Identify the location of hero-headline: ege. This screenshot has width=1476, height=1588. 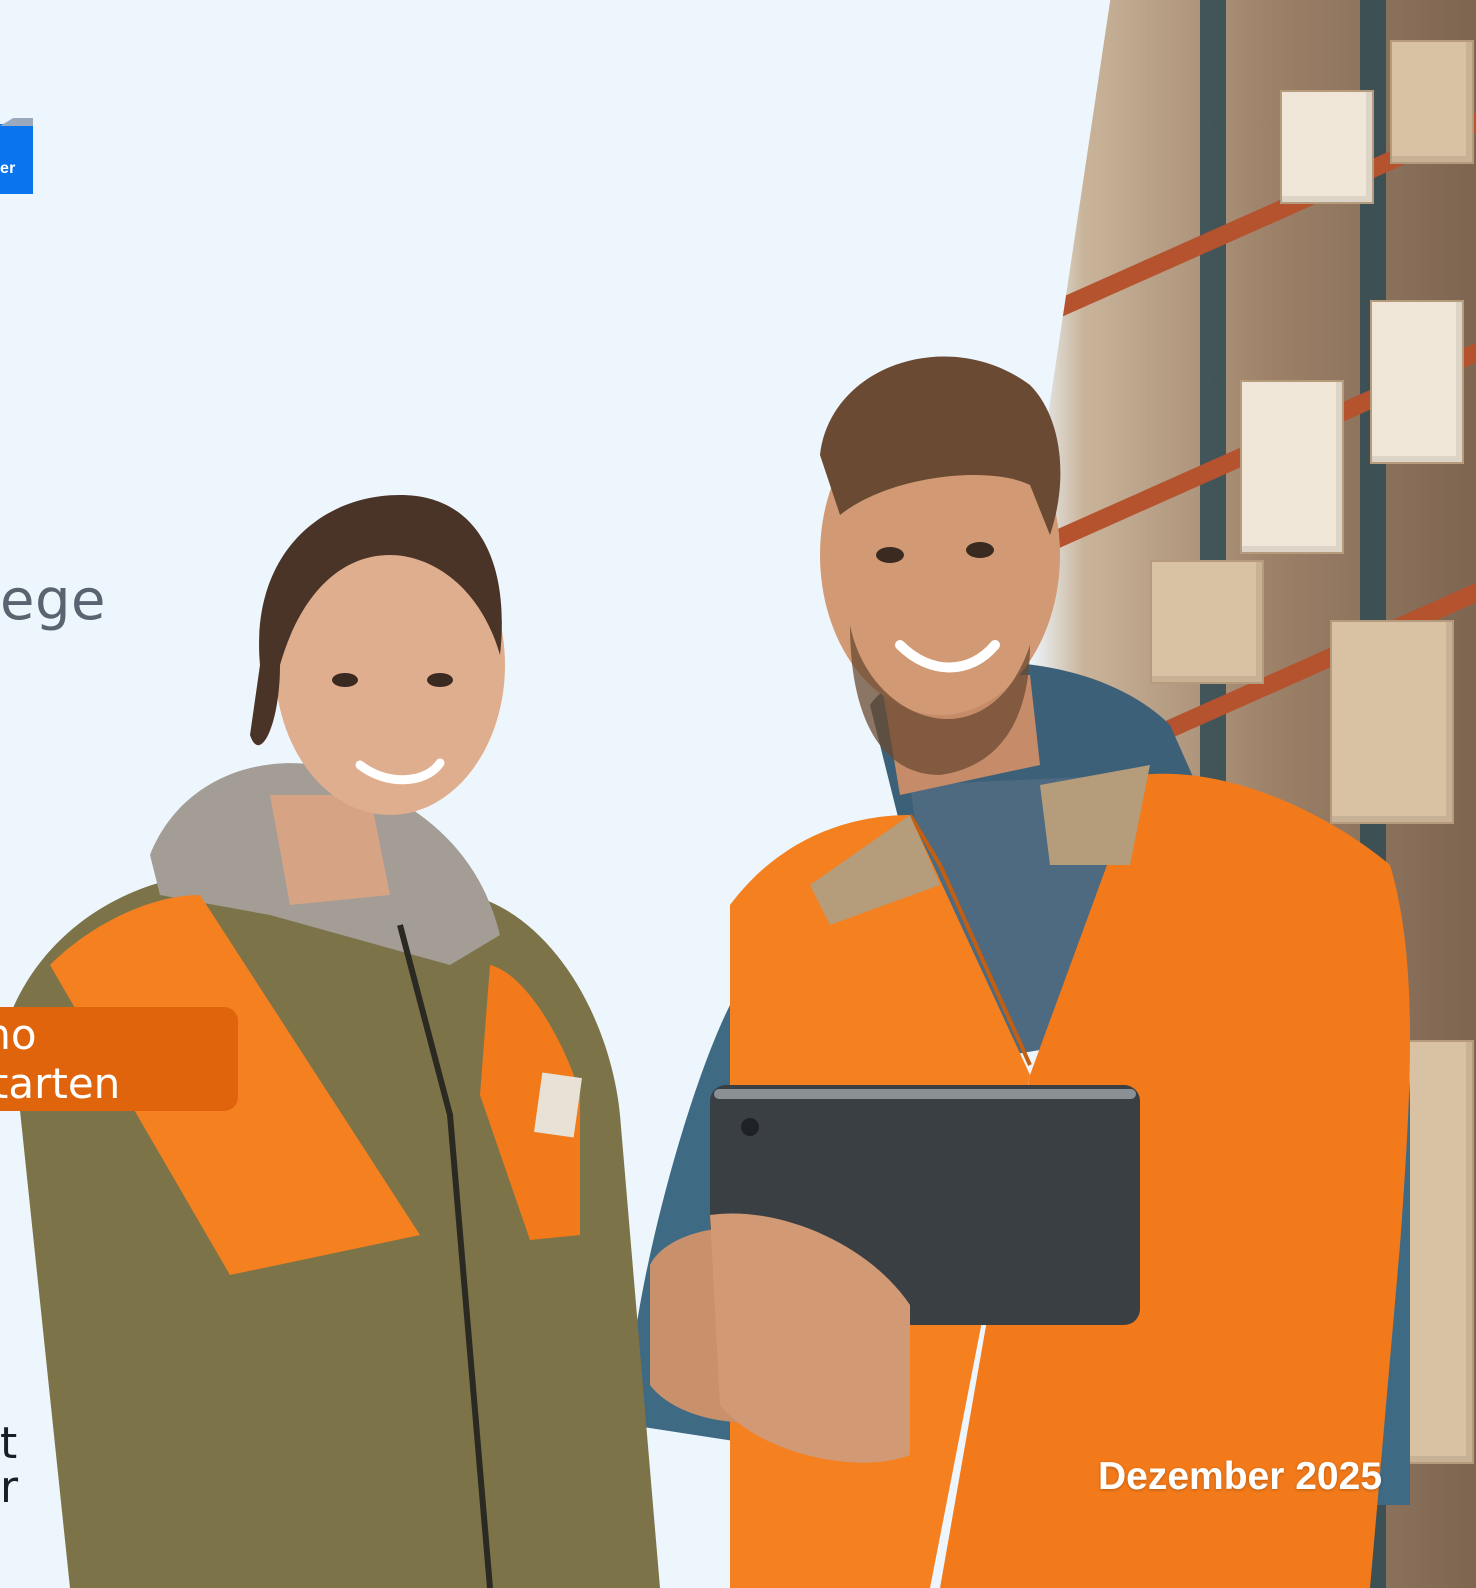
(53, 600).